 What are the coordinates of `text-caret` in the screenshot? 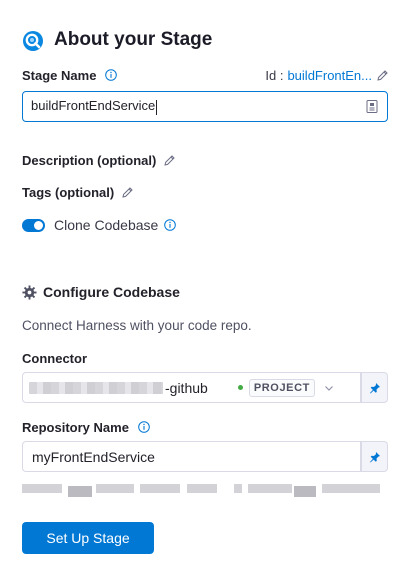 It's located at (157, 107).